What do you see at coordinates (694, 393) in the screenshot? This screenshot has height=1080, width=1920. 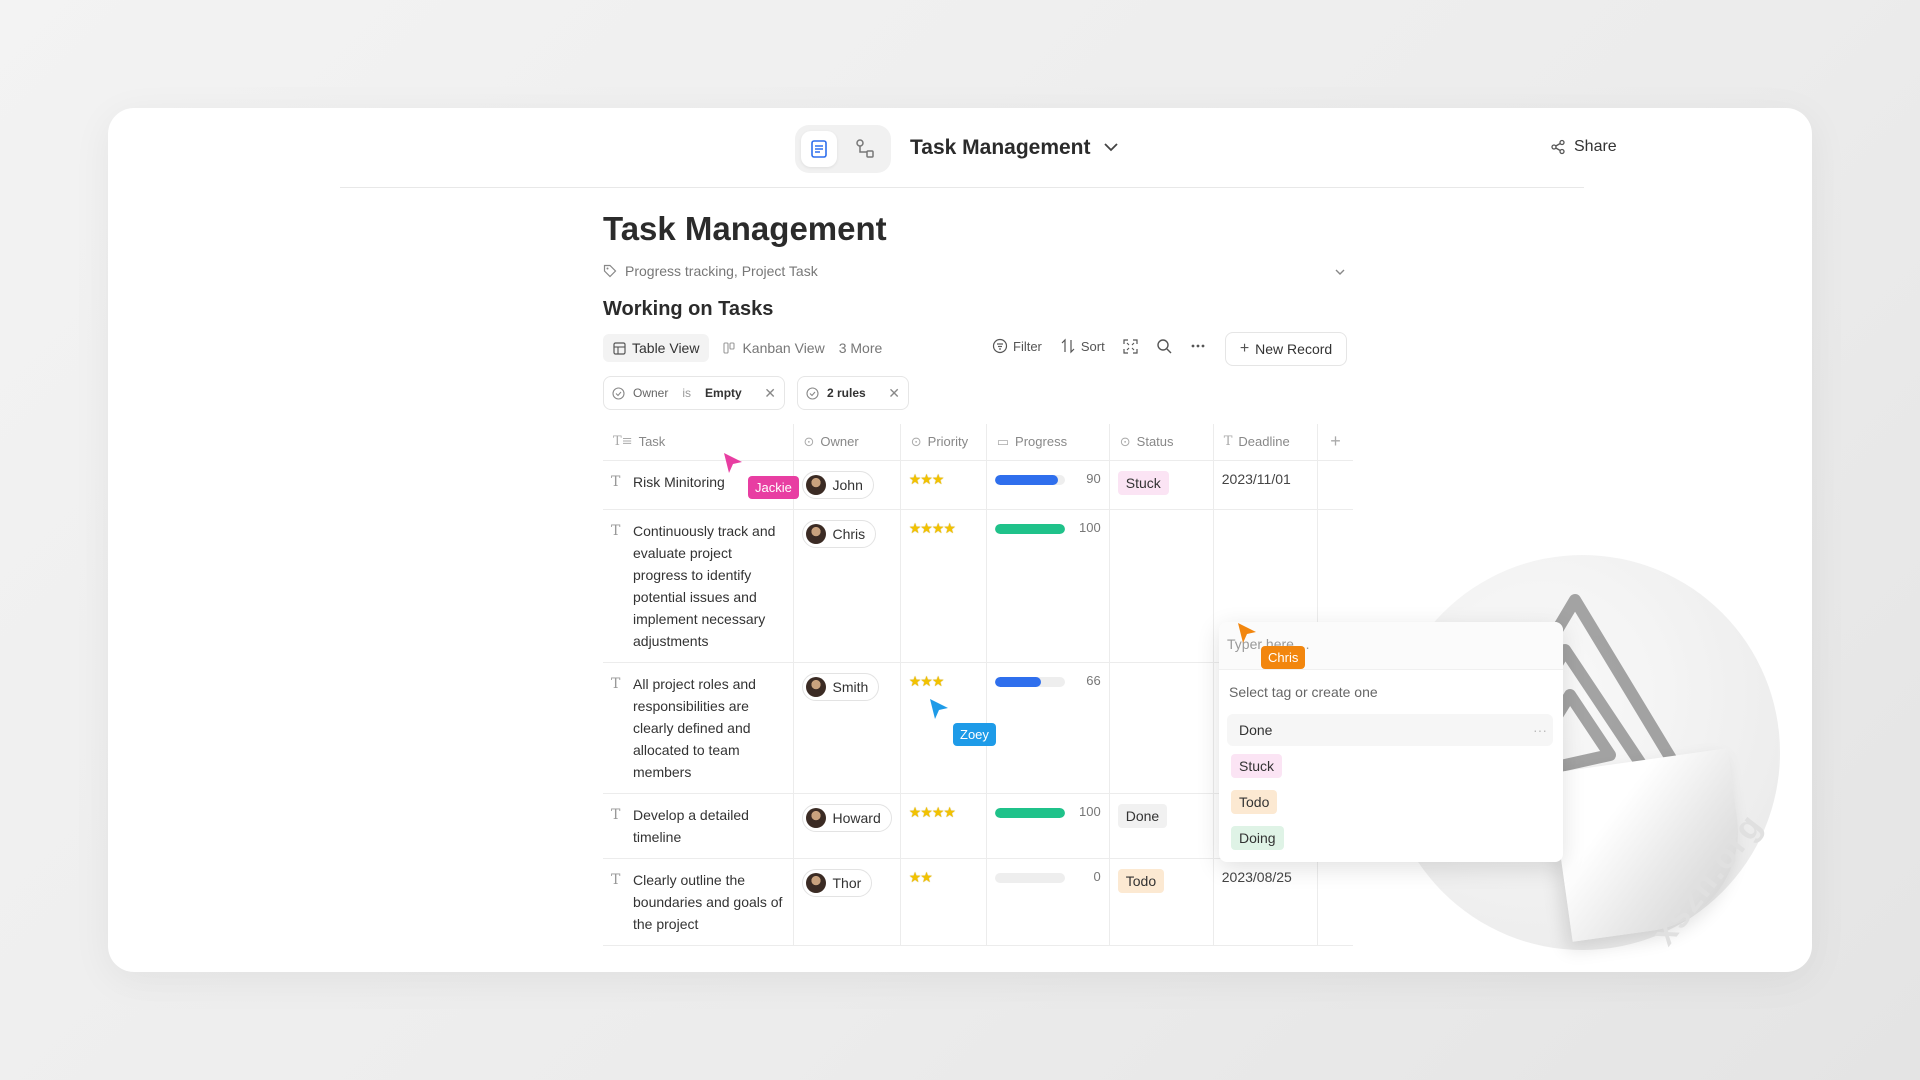 I see `owner-filter-chip: Owner is Empty ✕` at bounding box center [694, 393].